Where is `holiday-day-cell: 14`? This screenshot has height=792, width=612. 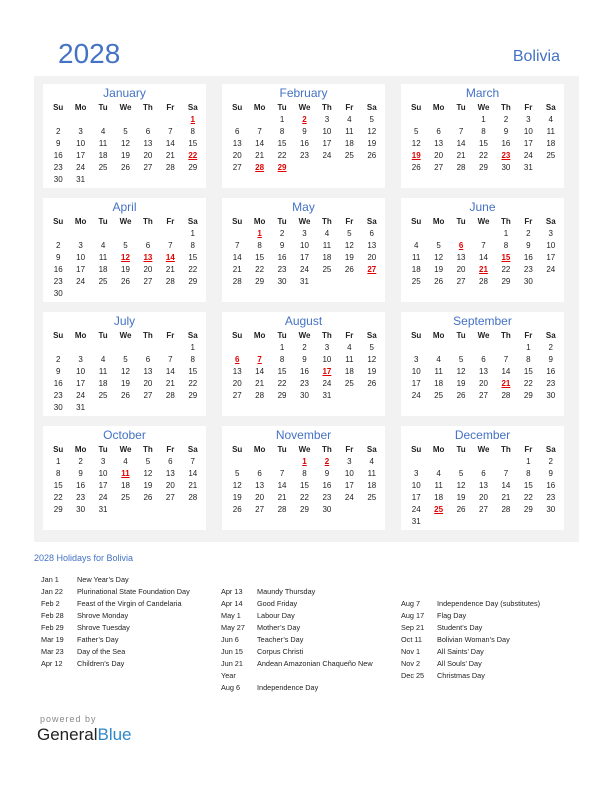 holiday-day-cell: 14 is located at coordinates (170, 258).